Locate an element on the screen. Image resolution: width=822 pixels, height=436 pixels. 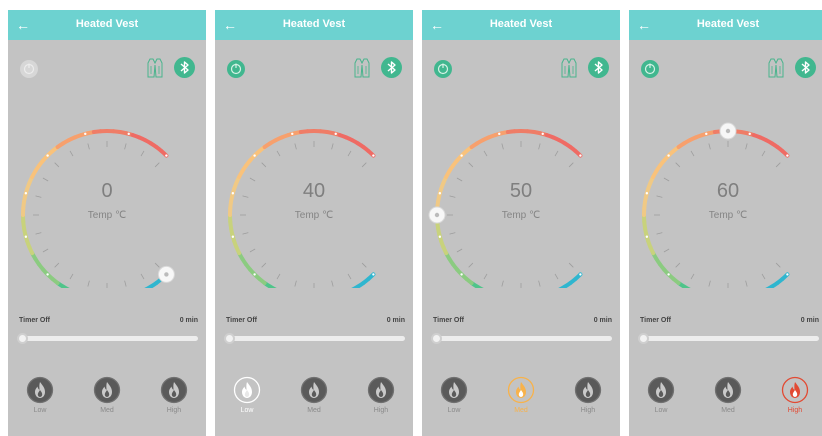
temperature-value: 50 is located at coordinates (521, 191).